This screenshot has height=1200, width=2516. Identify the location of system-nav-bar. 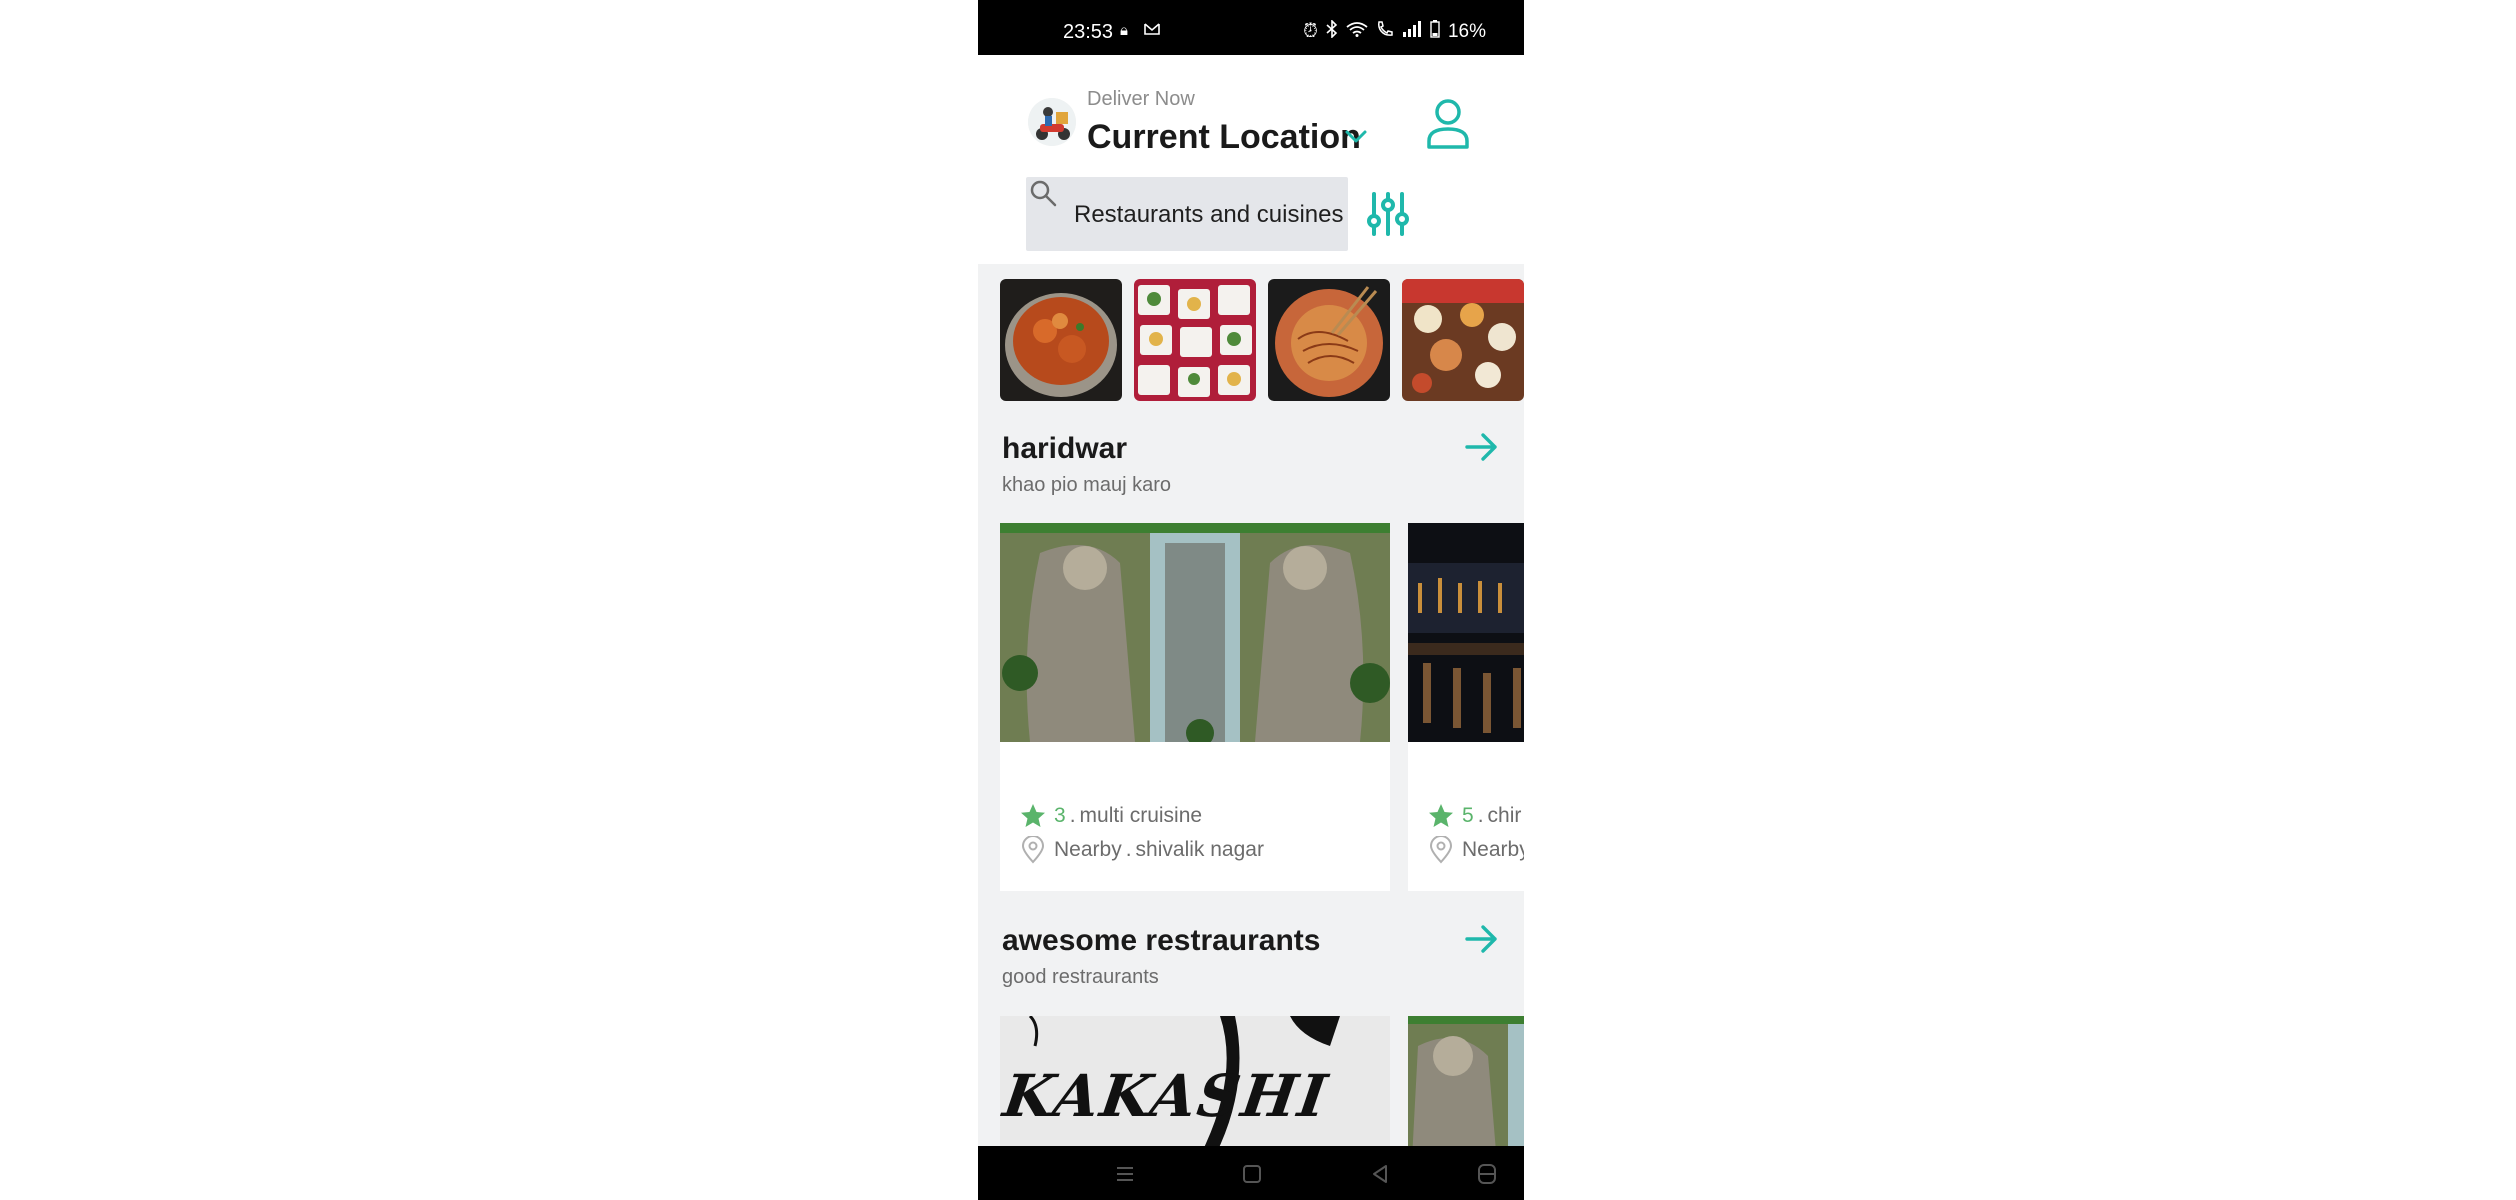
(1251, 1173).